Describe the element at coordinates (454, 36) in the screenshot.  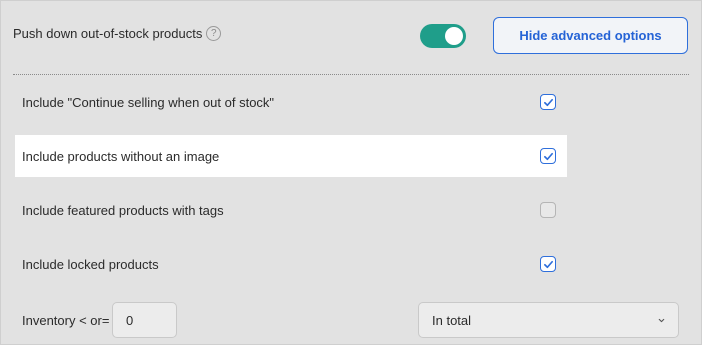
I see `toggle-knob` at that location.